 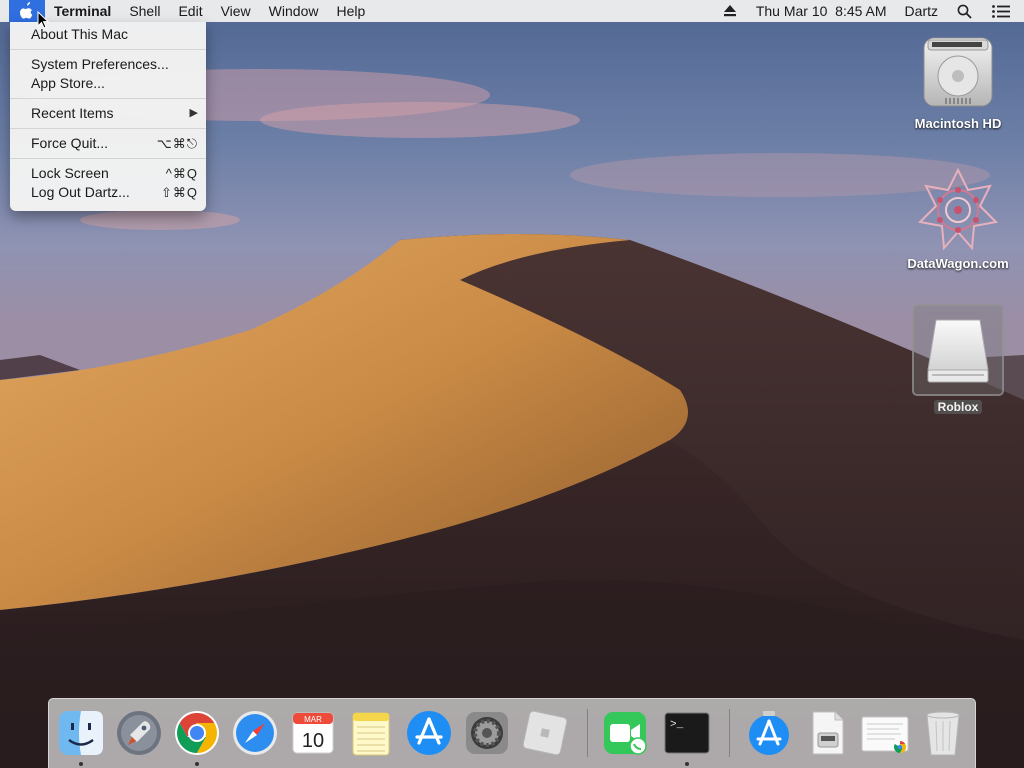 I want to click on menu-item-label: Lock Screen, so click(x=70, y=173).